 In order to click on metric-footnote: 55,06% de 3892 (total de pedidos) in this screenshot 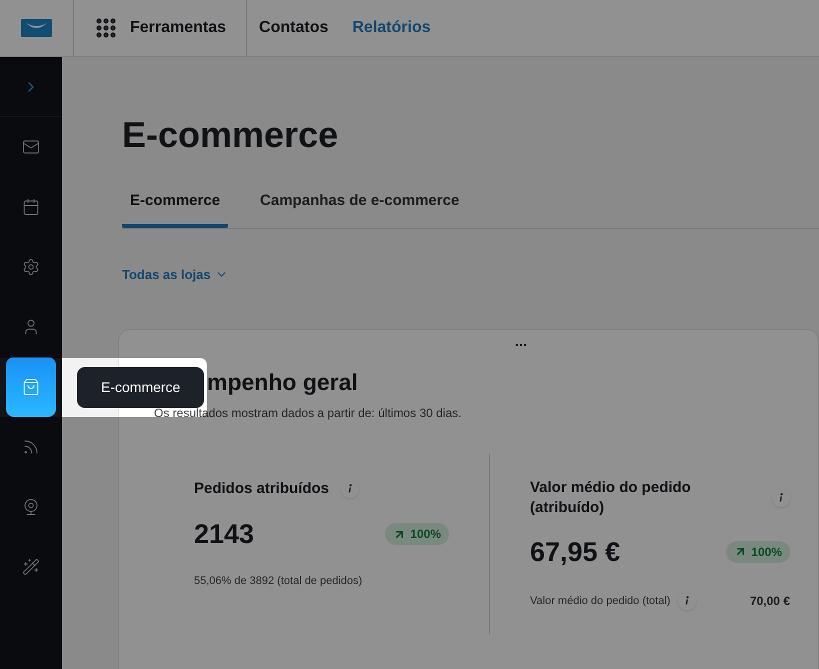, I will do `click(279, 581)`.